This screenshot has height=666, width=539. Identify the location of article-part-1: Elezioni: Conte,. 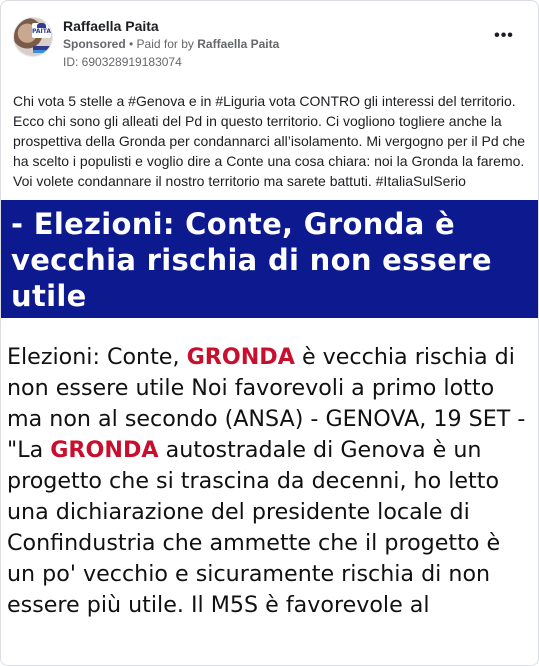
(97, 357).